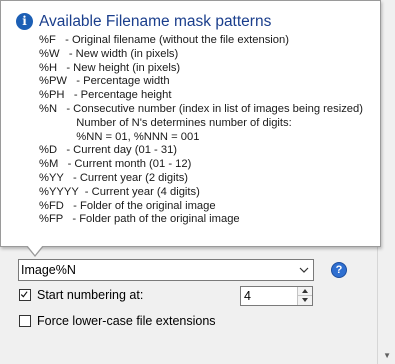 The image size is (395, 364). What do you see at coordinates (90, 295) in the screenshot?
I see `start-numbering-label: Start numbering at:` at bounding box center [90, 295].